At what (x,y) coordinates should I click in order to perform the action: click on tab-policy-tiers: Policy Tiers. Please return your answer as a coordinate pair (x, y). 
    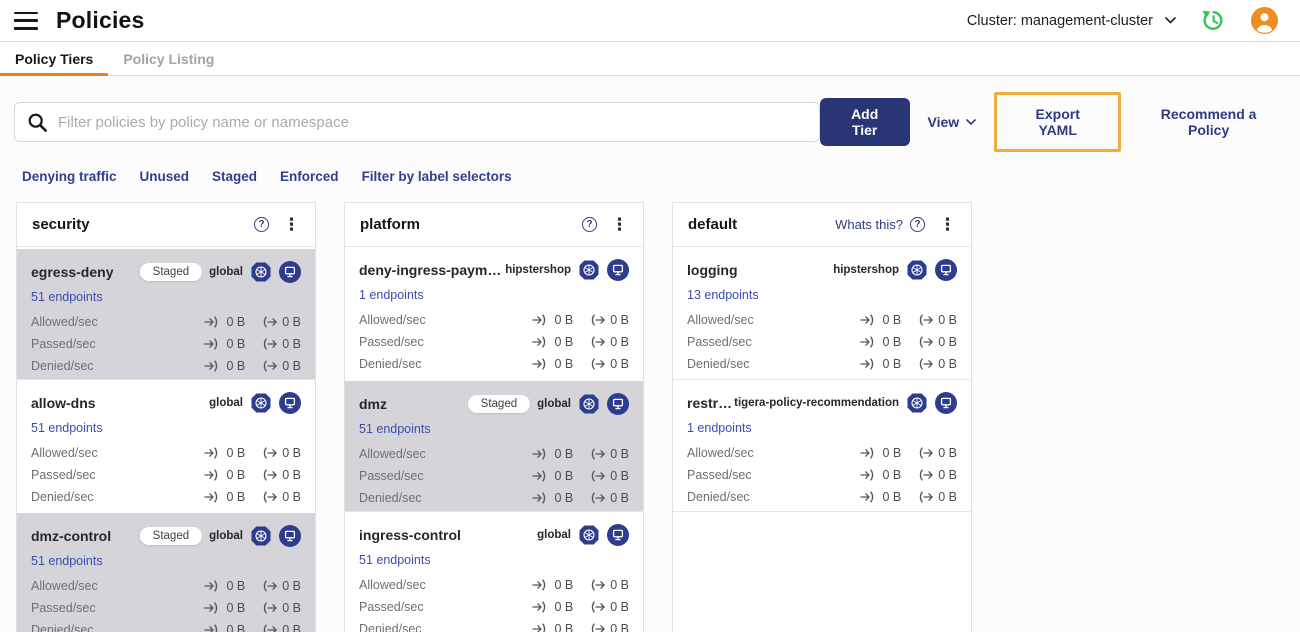
    Looking at the image, I should click on (54, 59).